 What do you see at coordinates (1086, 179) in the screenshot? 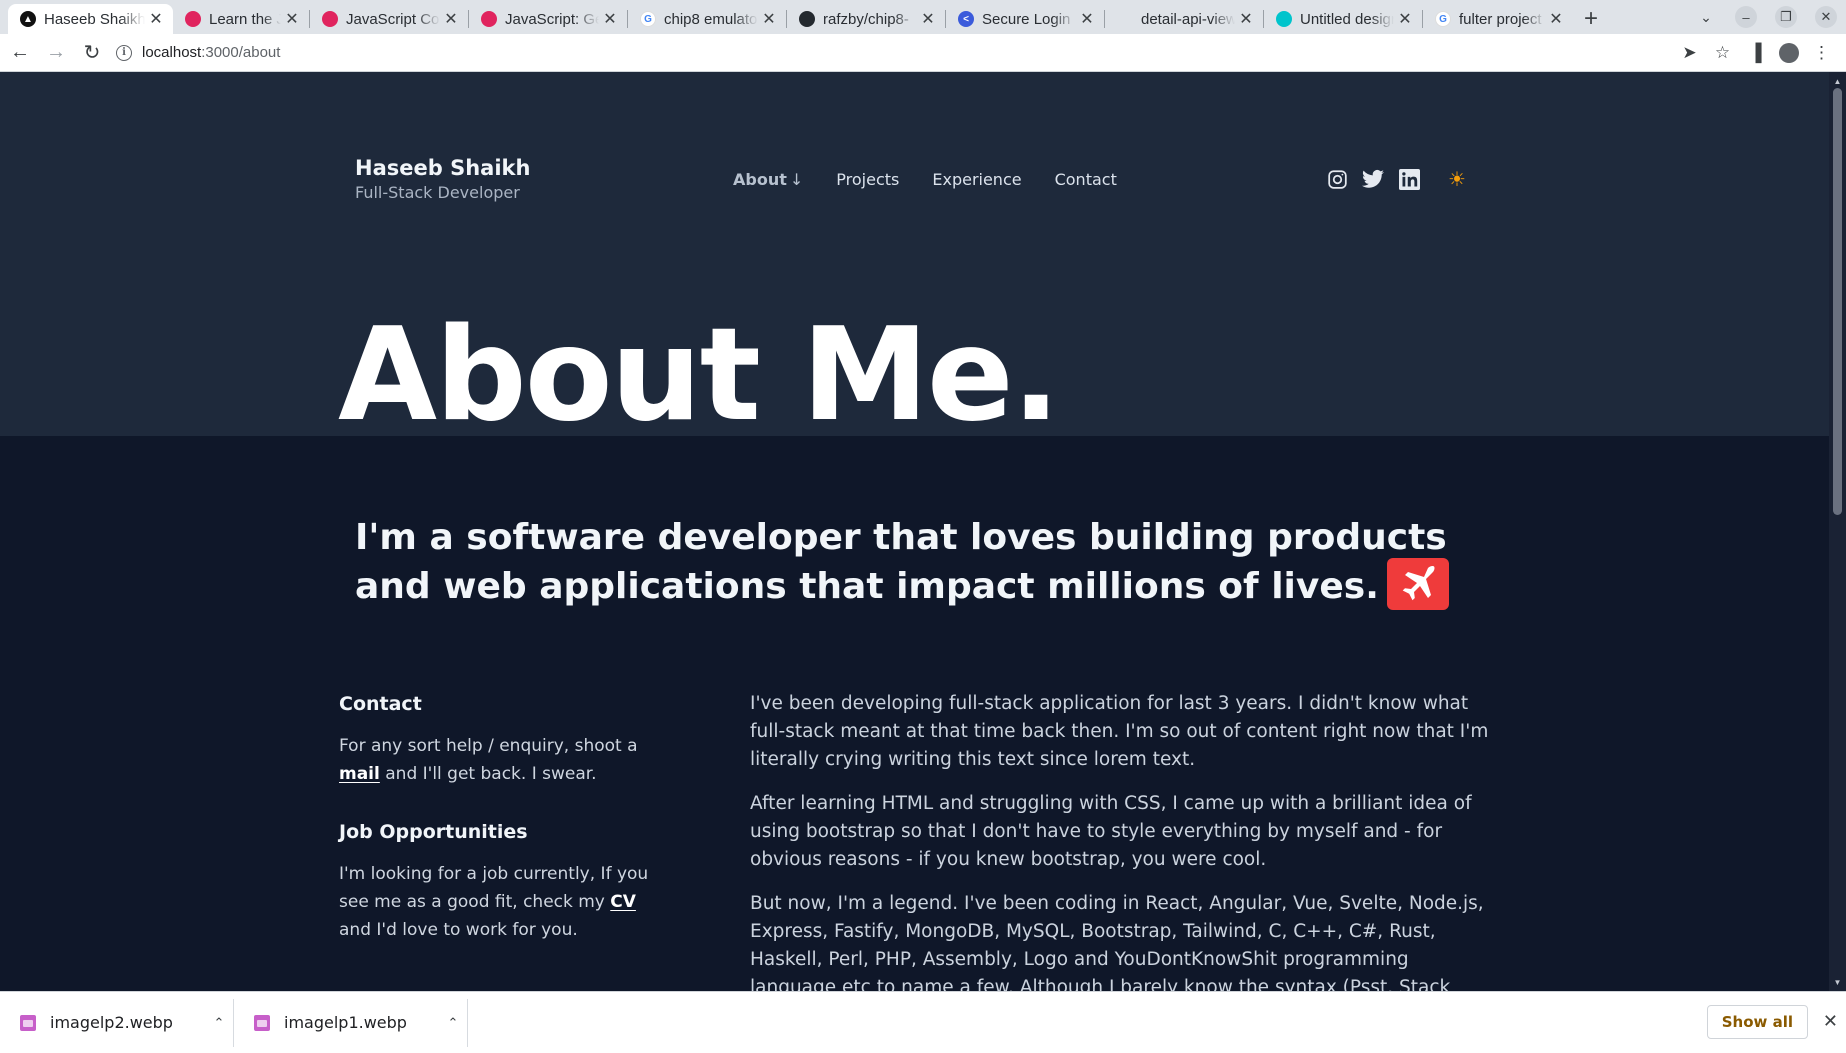
I see `nav-contact-link: Contact` at bounding box center [1086, 179].